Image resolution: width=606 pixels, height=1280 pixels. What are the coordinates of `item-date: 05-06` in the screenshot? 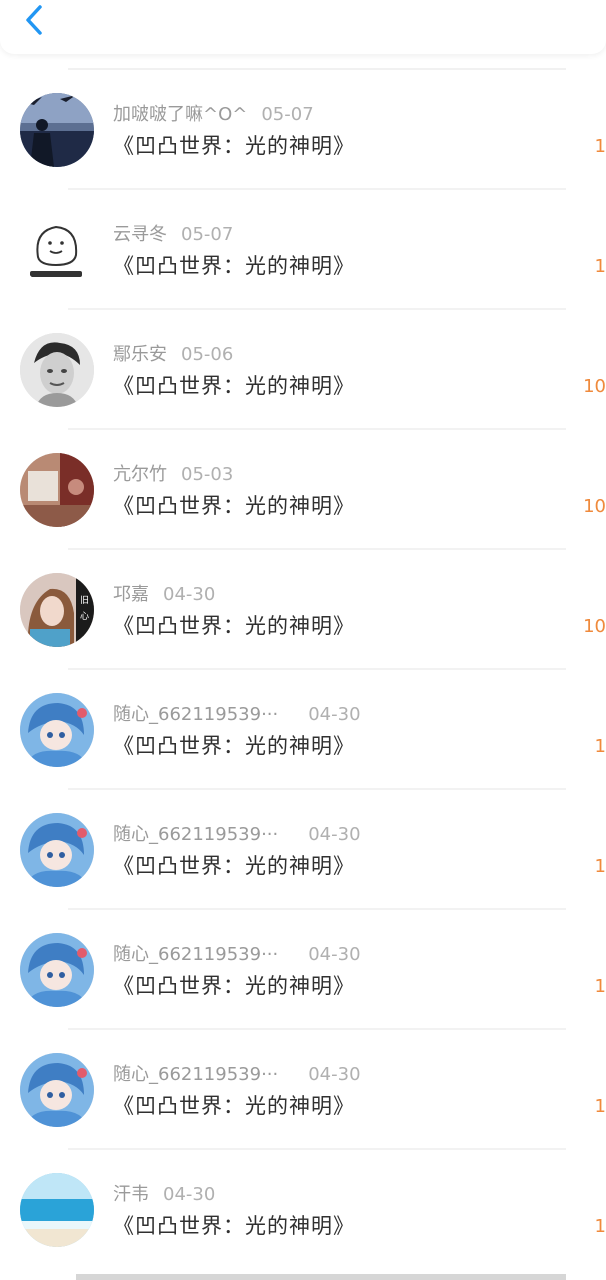 It's located at (207, 354).